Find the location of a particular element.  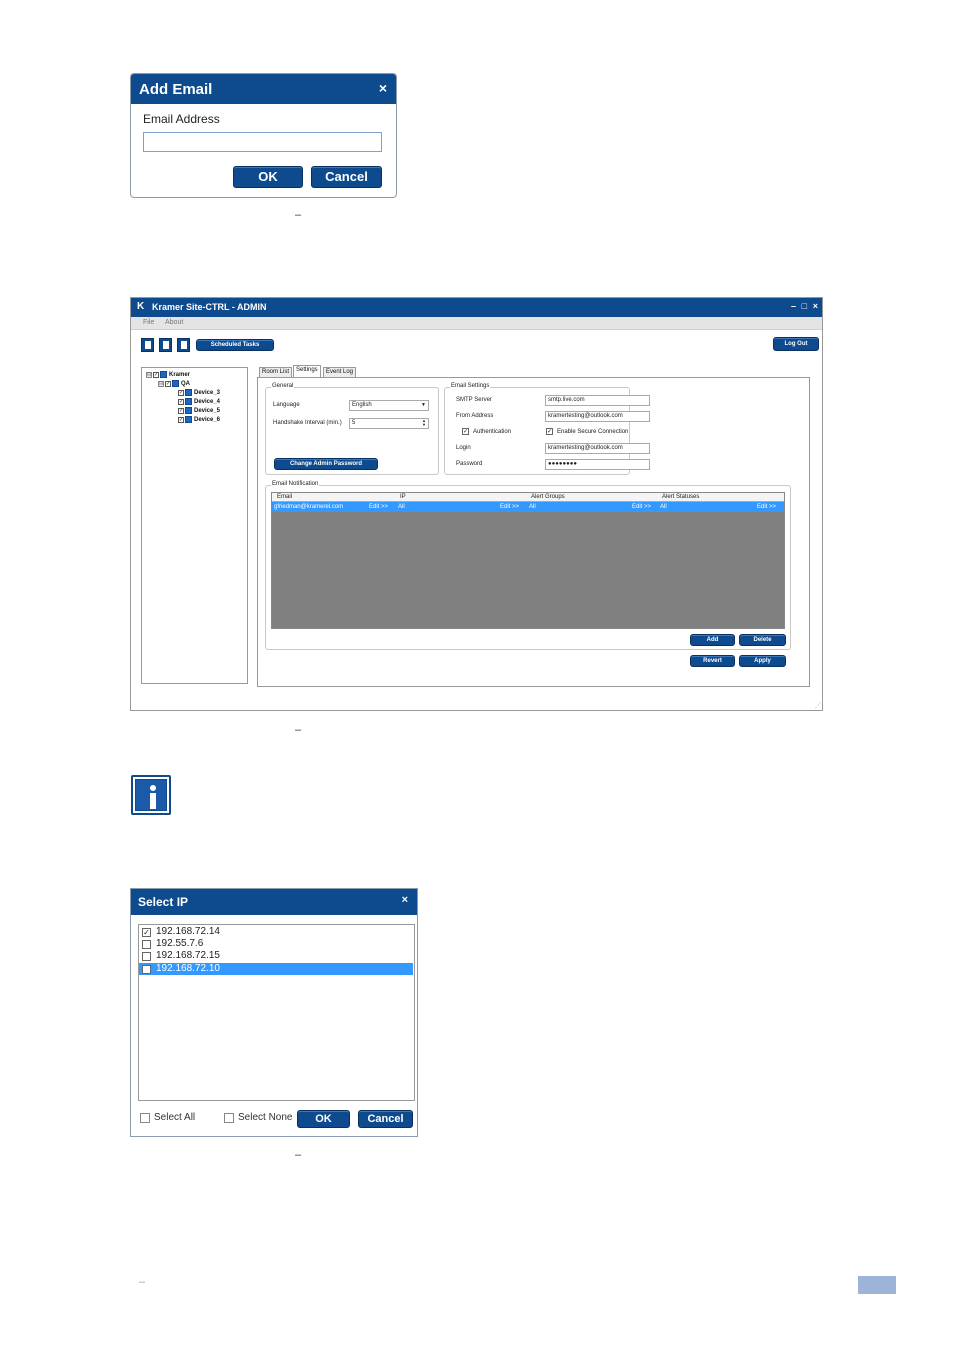

tree-node-qa: ⊟ ✓ QA is located at coordinates (174, 383).